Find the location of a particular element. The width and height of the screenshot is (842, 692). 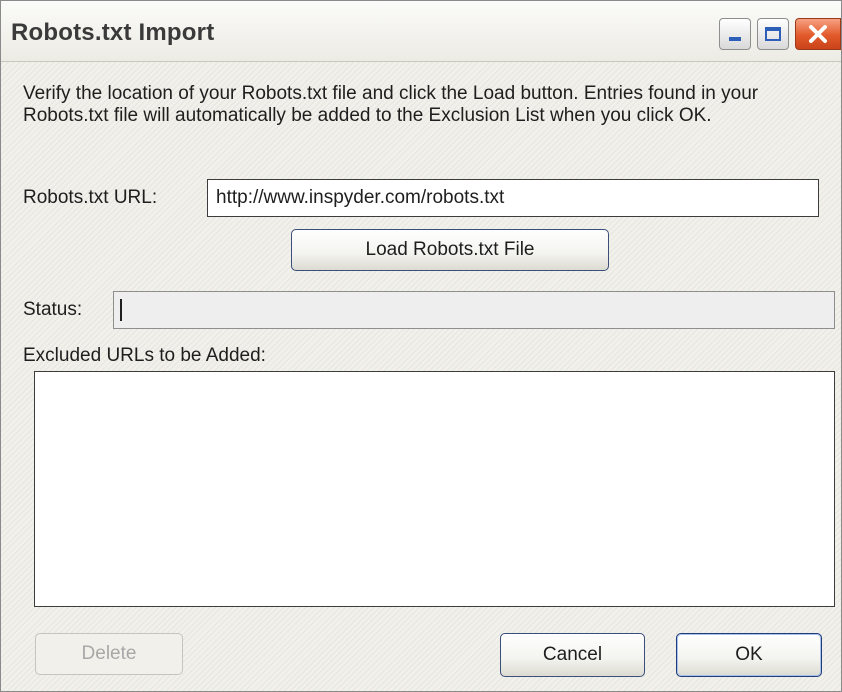

maximize-icon is located at coordinates (773, 34).